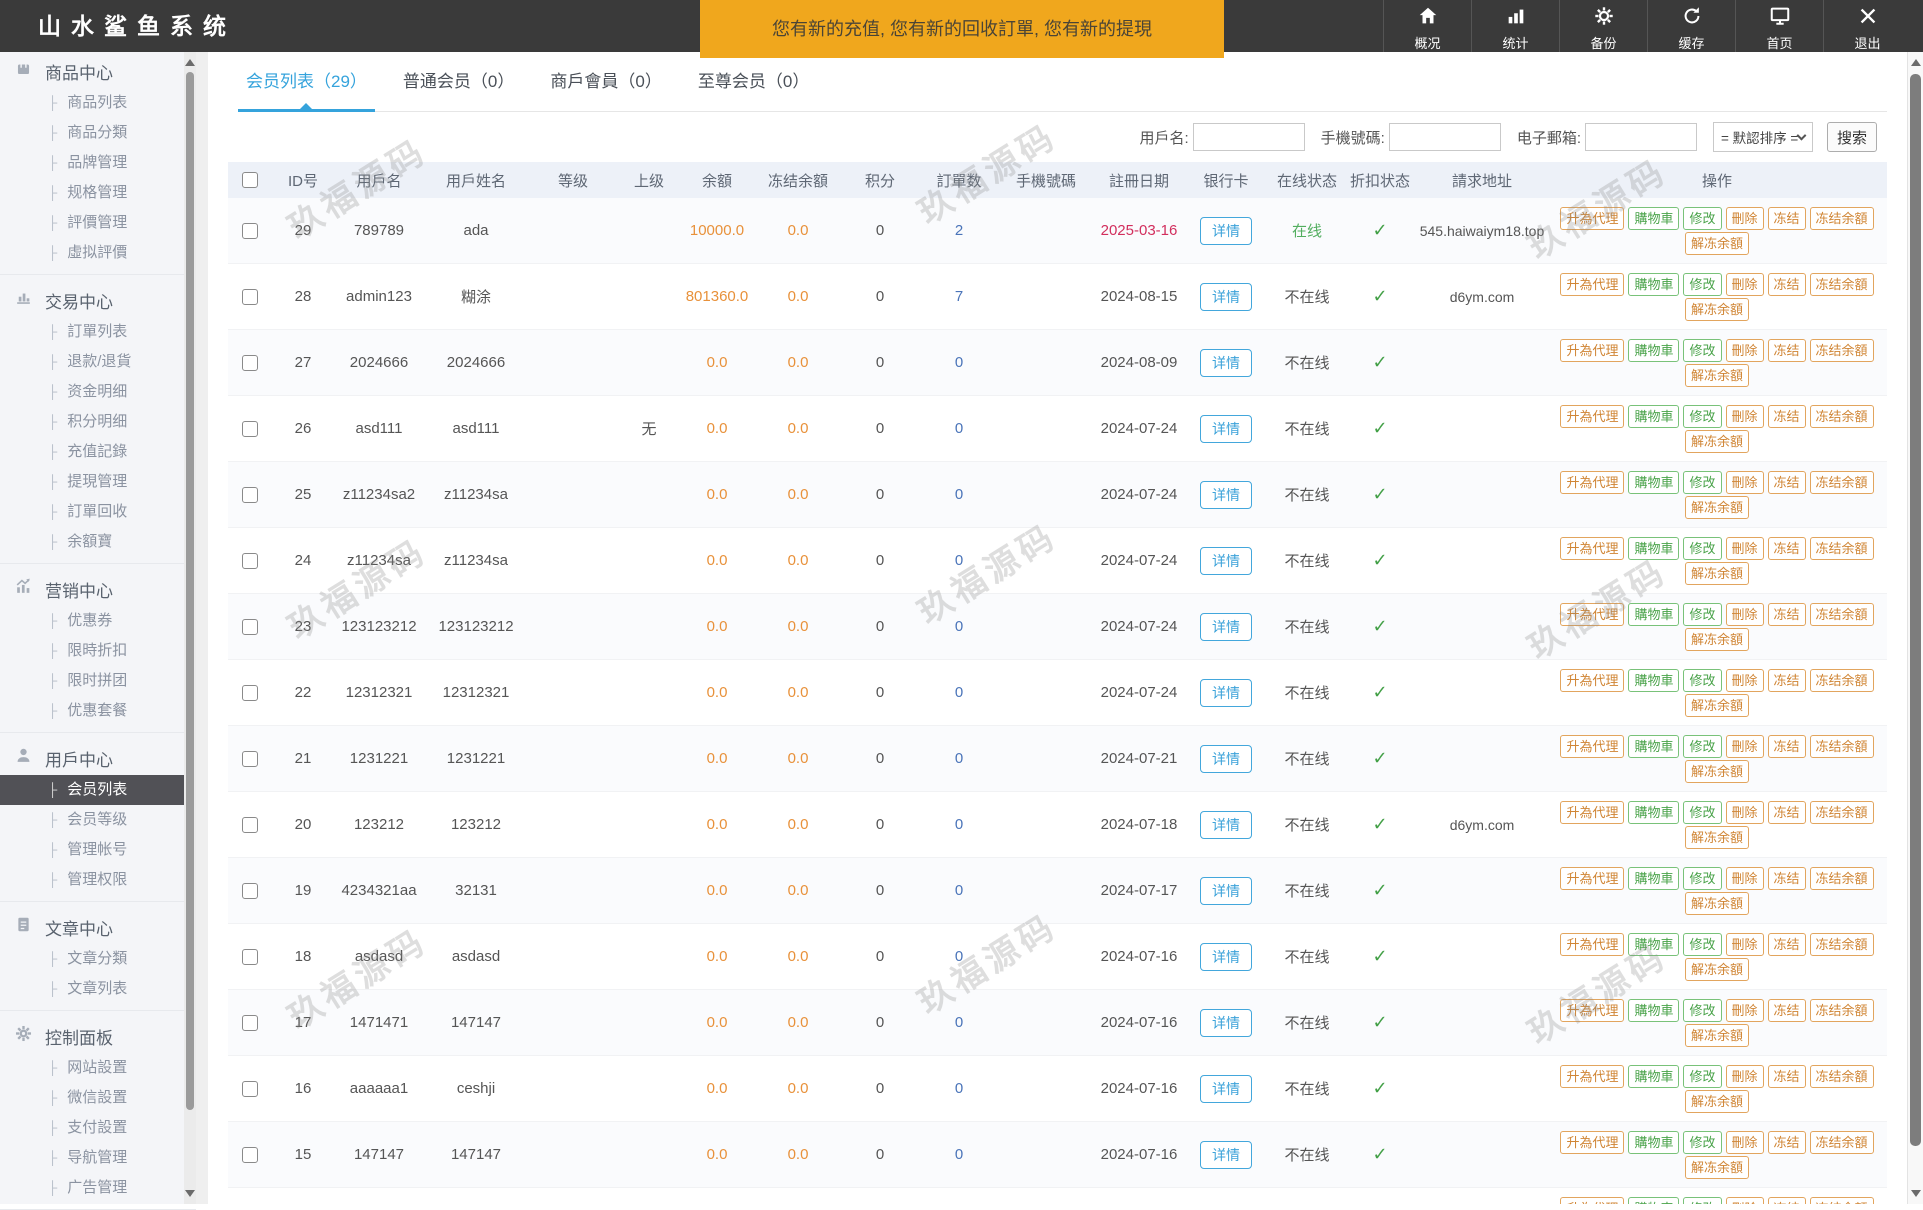 Image resolution: width=1923 pixels, height=1210 pixels. What do you see at coordinates (1852, 137) in the screenshot?
I see `search-button: 搜索` at bounding box center [1852, 137].